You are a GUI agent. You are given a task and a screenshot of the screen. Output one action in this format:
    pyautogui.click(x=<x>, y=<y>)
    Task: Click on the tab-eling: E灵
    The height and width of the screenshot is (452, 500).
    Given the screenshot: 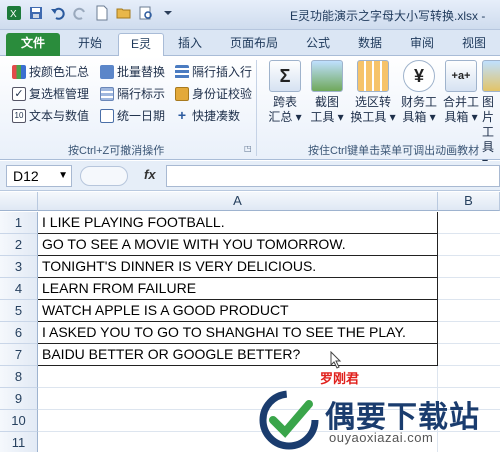 What is the action you would take?
    pyautogui.click(x=141, y=44)
    